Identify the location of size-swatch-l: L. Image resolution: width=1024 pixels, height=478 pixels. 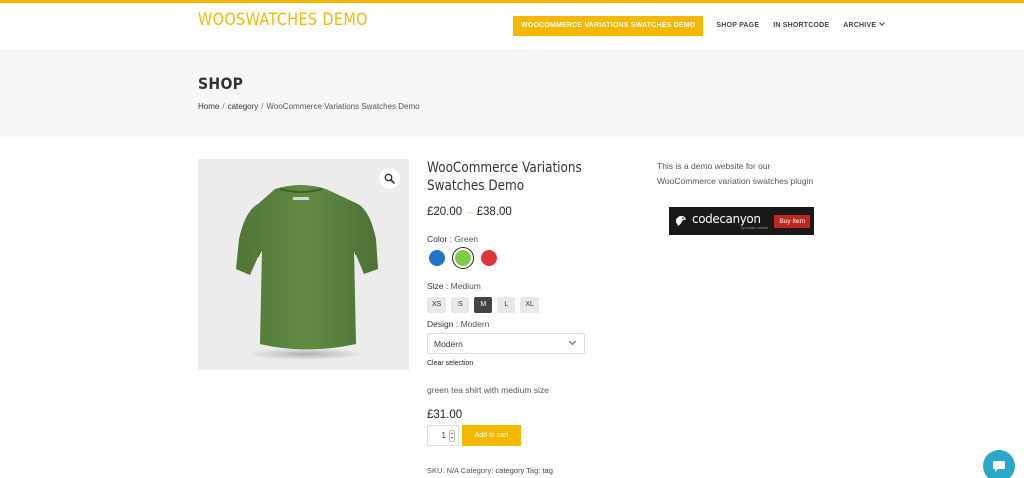
(506, 305).